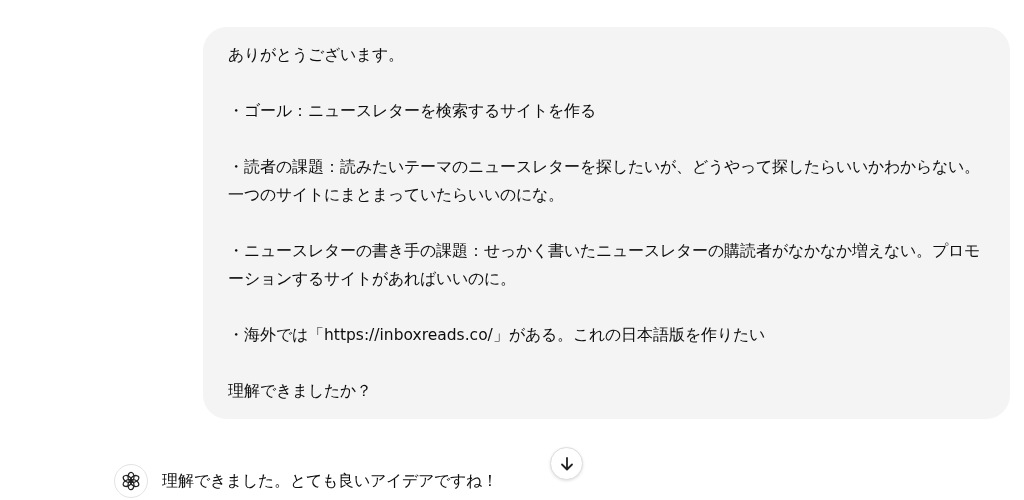  What do you see at coordinates (316, 55) in the screenshot?
I see `message-text: ありがとうございます。` at bounding box center [316, 55].